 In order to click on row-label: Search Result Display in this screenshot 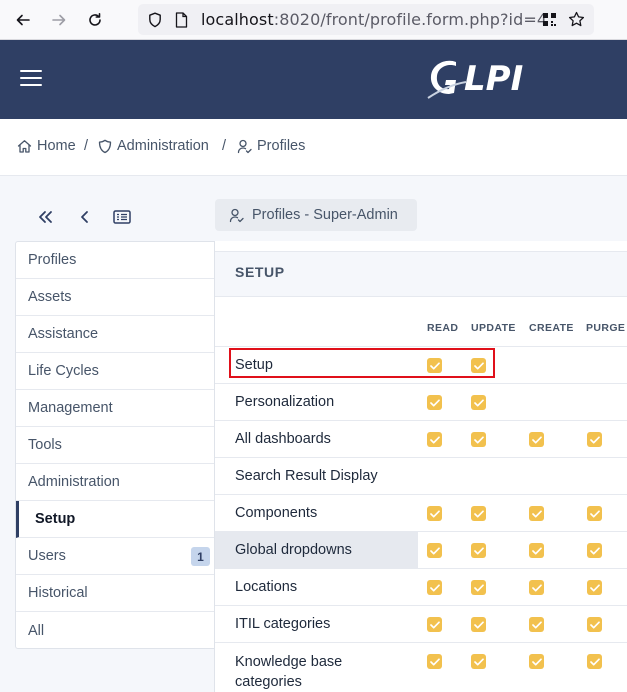, I will do `click(306, 476)`.